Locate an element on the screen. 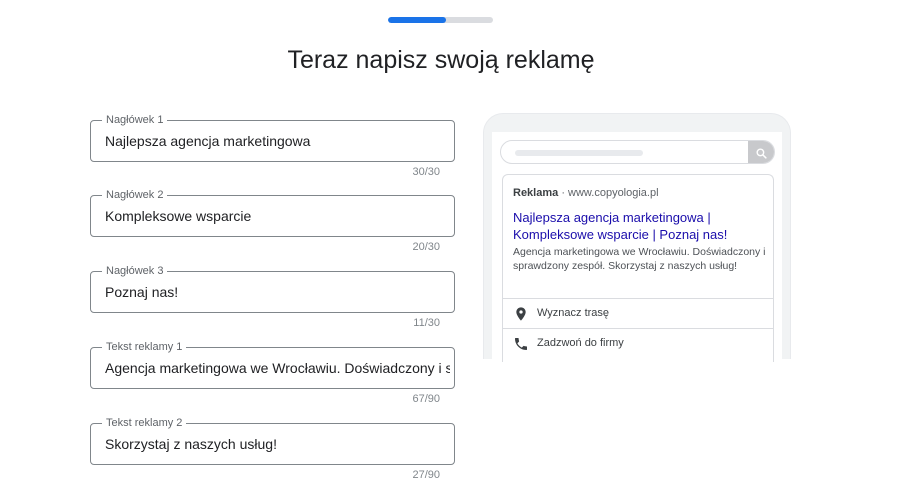 Image resolution: width=908 pixels, height=484 pixels. ad-label: Reklama is located at coordinates (536, 193).